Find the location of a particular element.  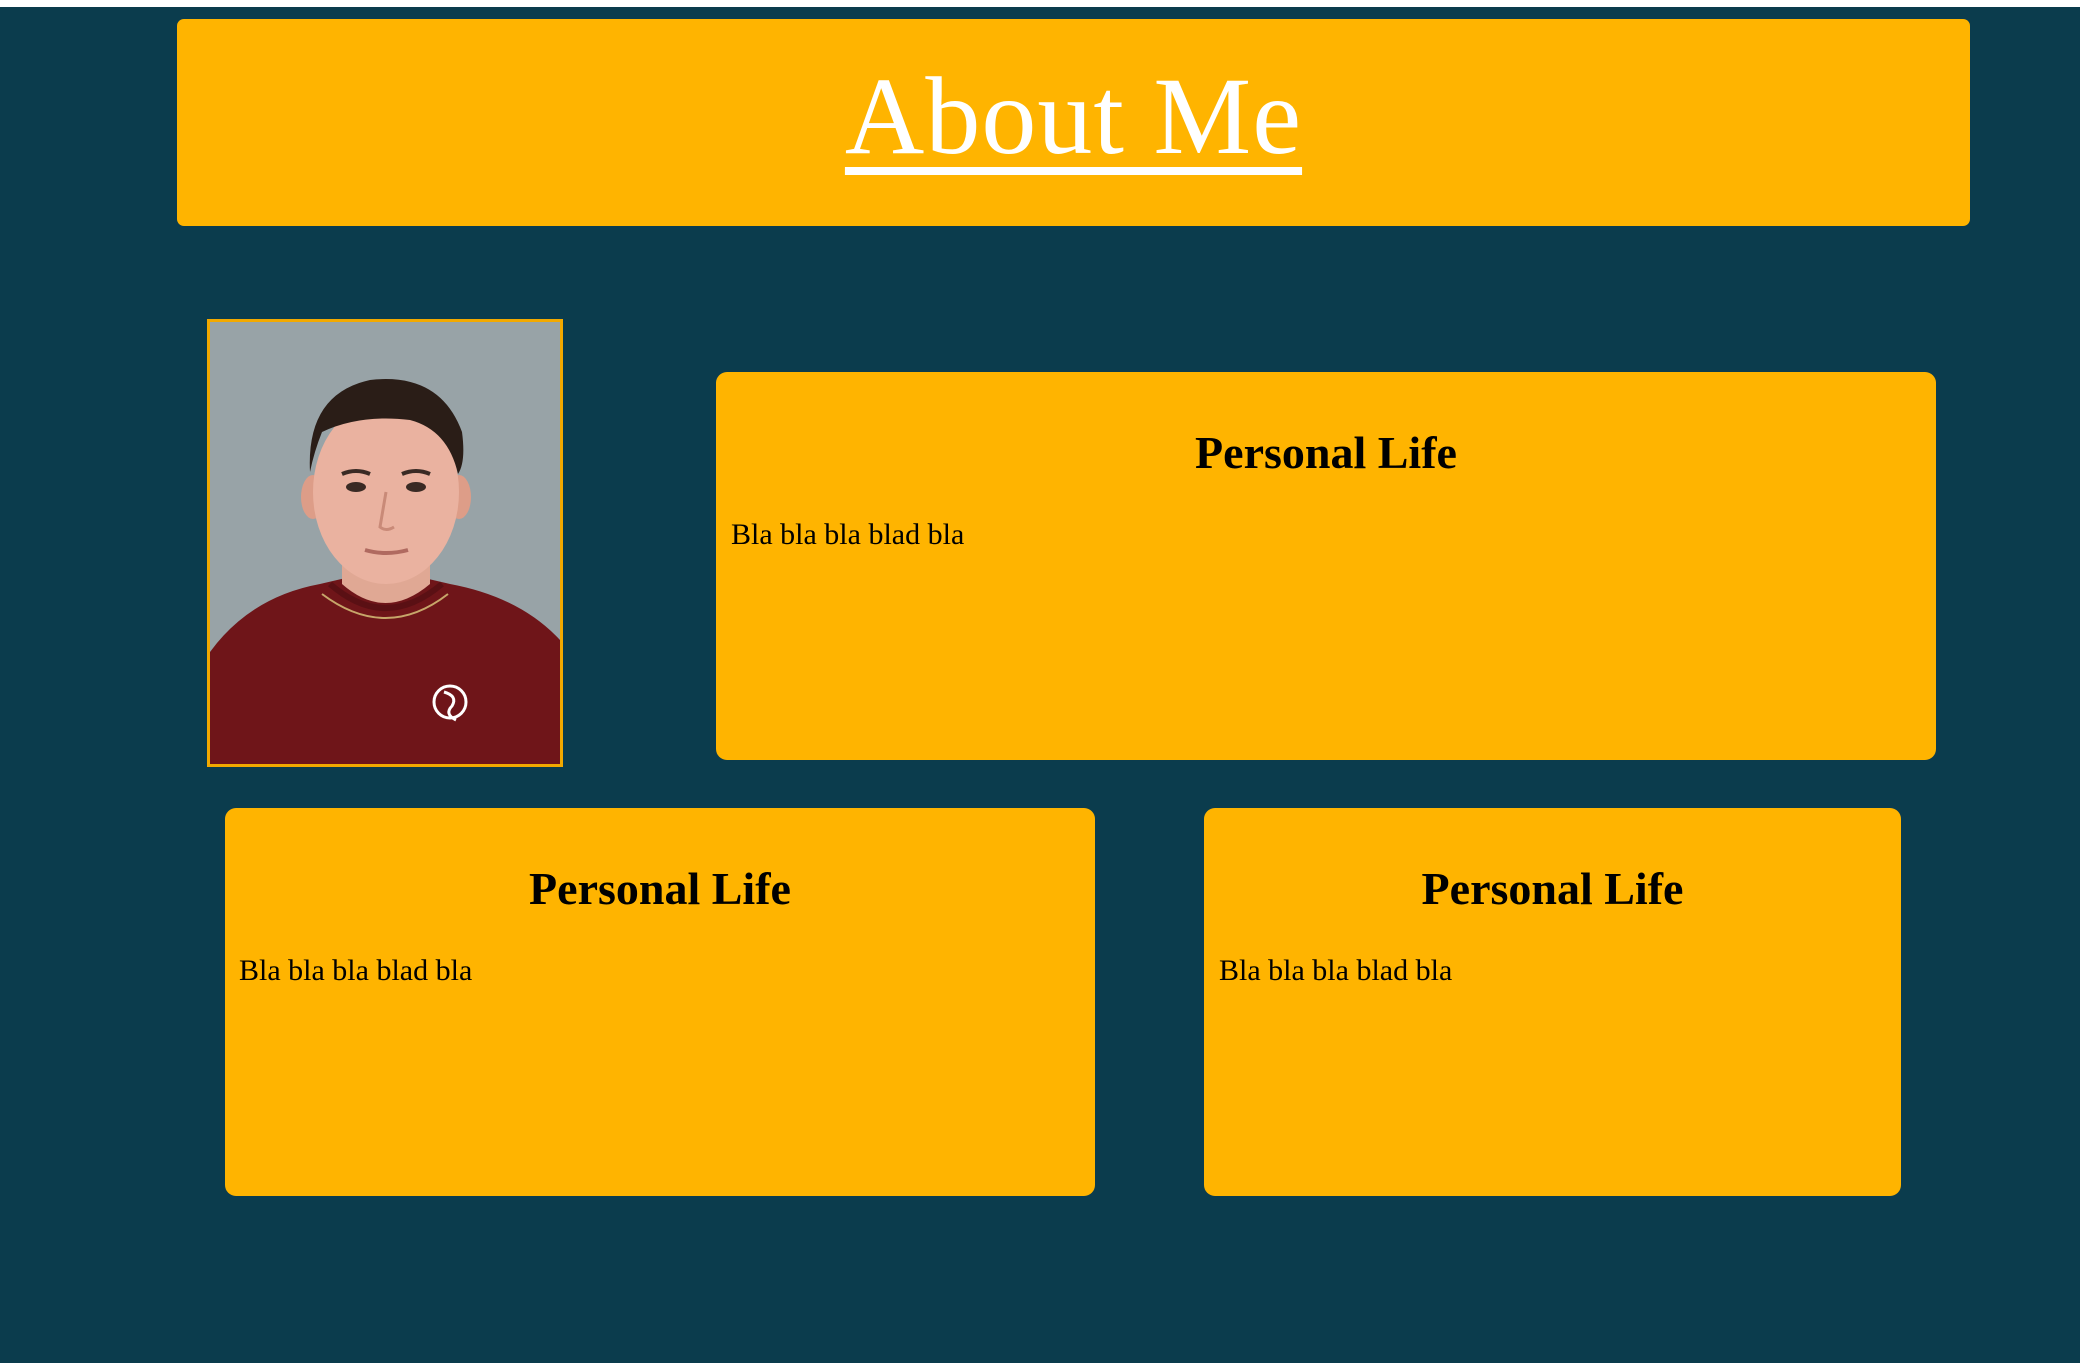

page-title: About Me is located at coordinates (1073, 116).